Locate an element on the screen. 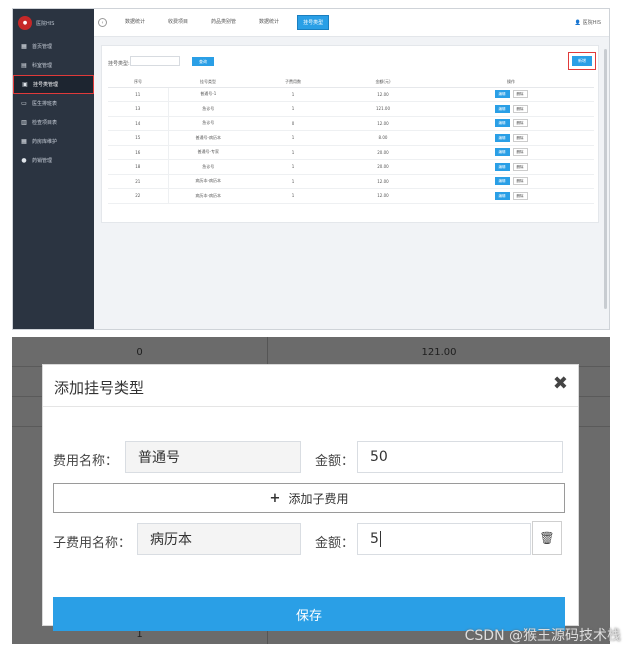  menu-icon: ▤ is located at coordinates (24, 65).